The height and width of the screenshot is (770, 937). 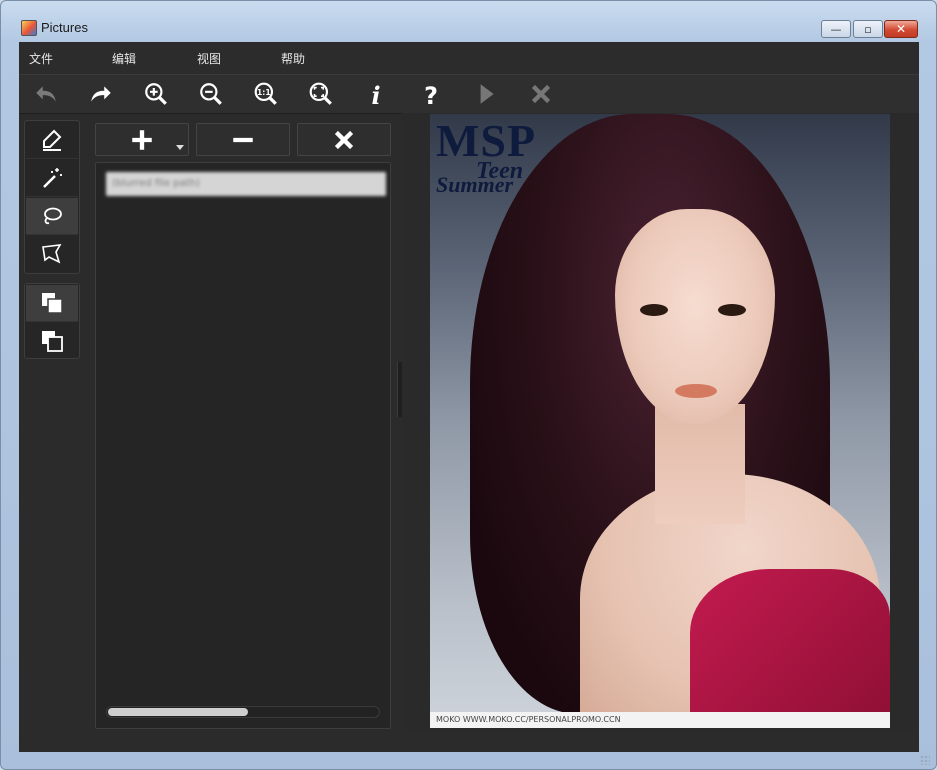 I want to click on layer-back-icon, so click(x=52, y=341).